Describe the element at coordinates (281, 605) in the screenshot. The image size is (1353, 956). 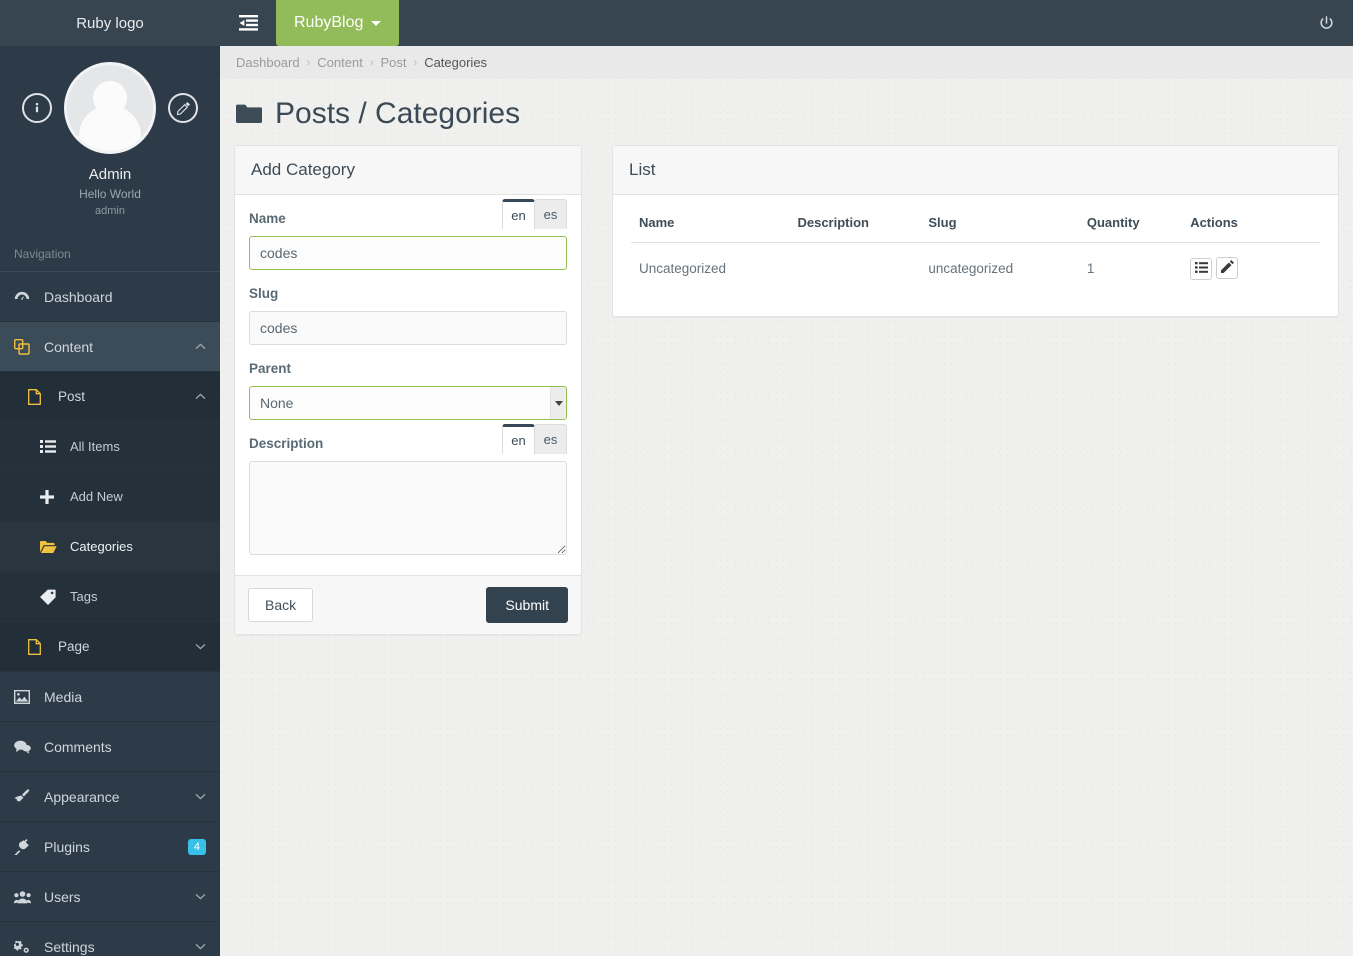
I see `back-button: Back` at that location.